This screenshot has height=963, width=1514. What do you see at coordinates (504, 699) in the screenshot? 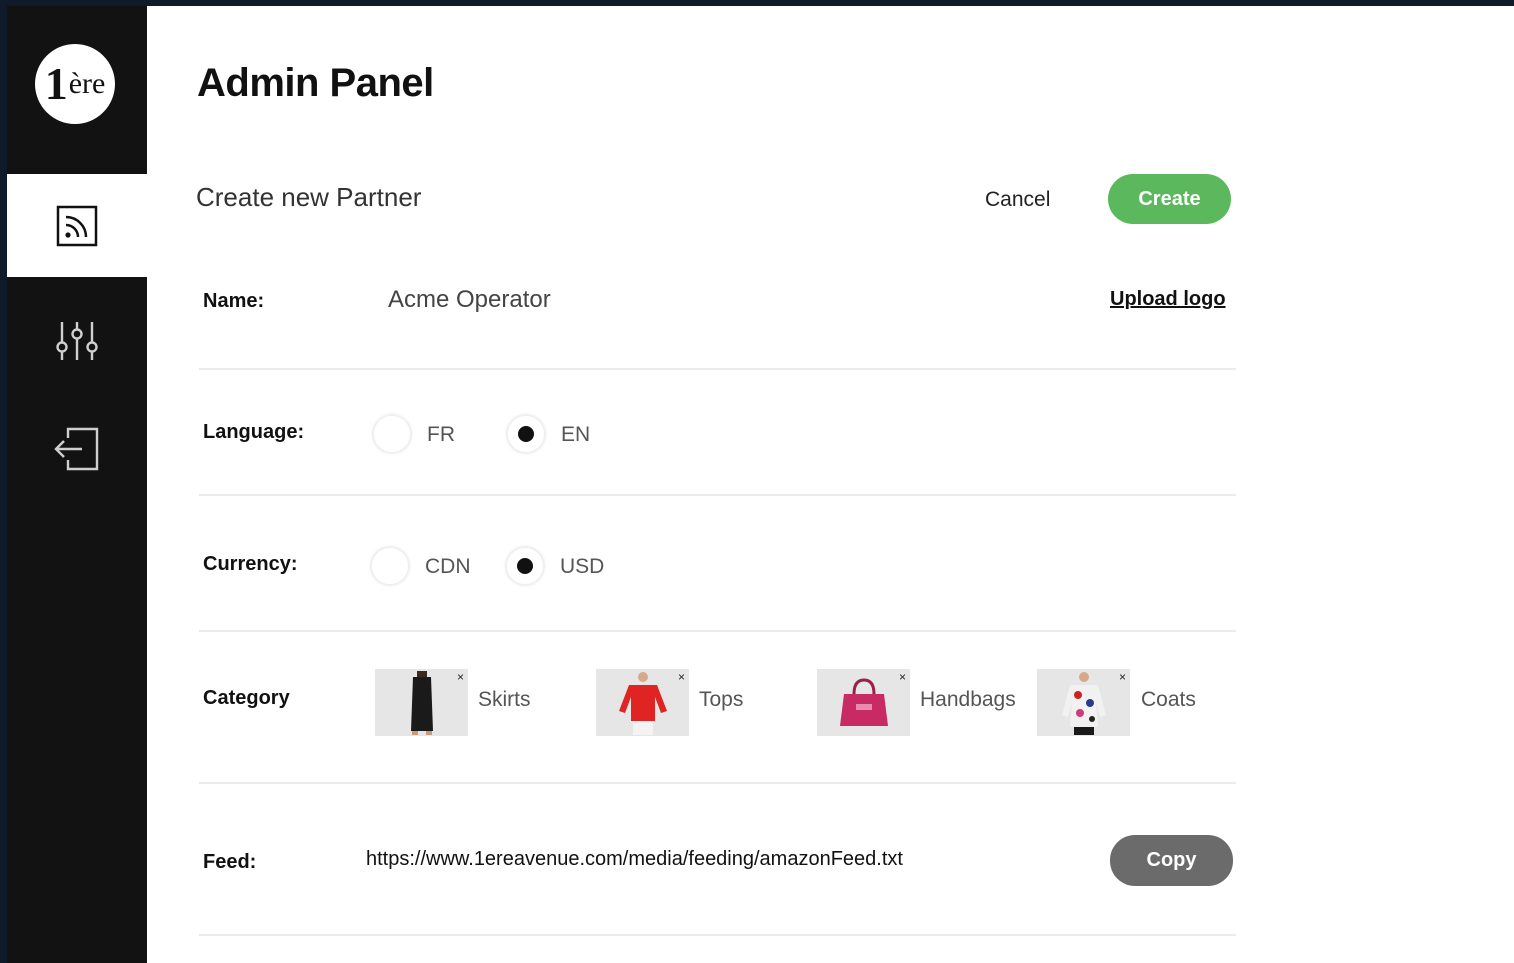
I see `category-item-skirts: Skirts` at bounding box center [504, 699].